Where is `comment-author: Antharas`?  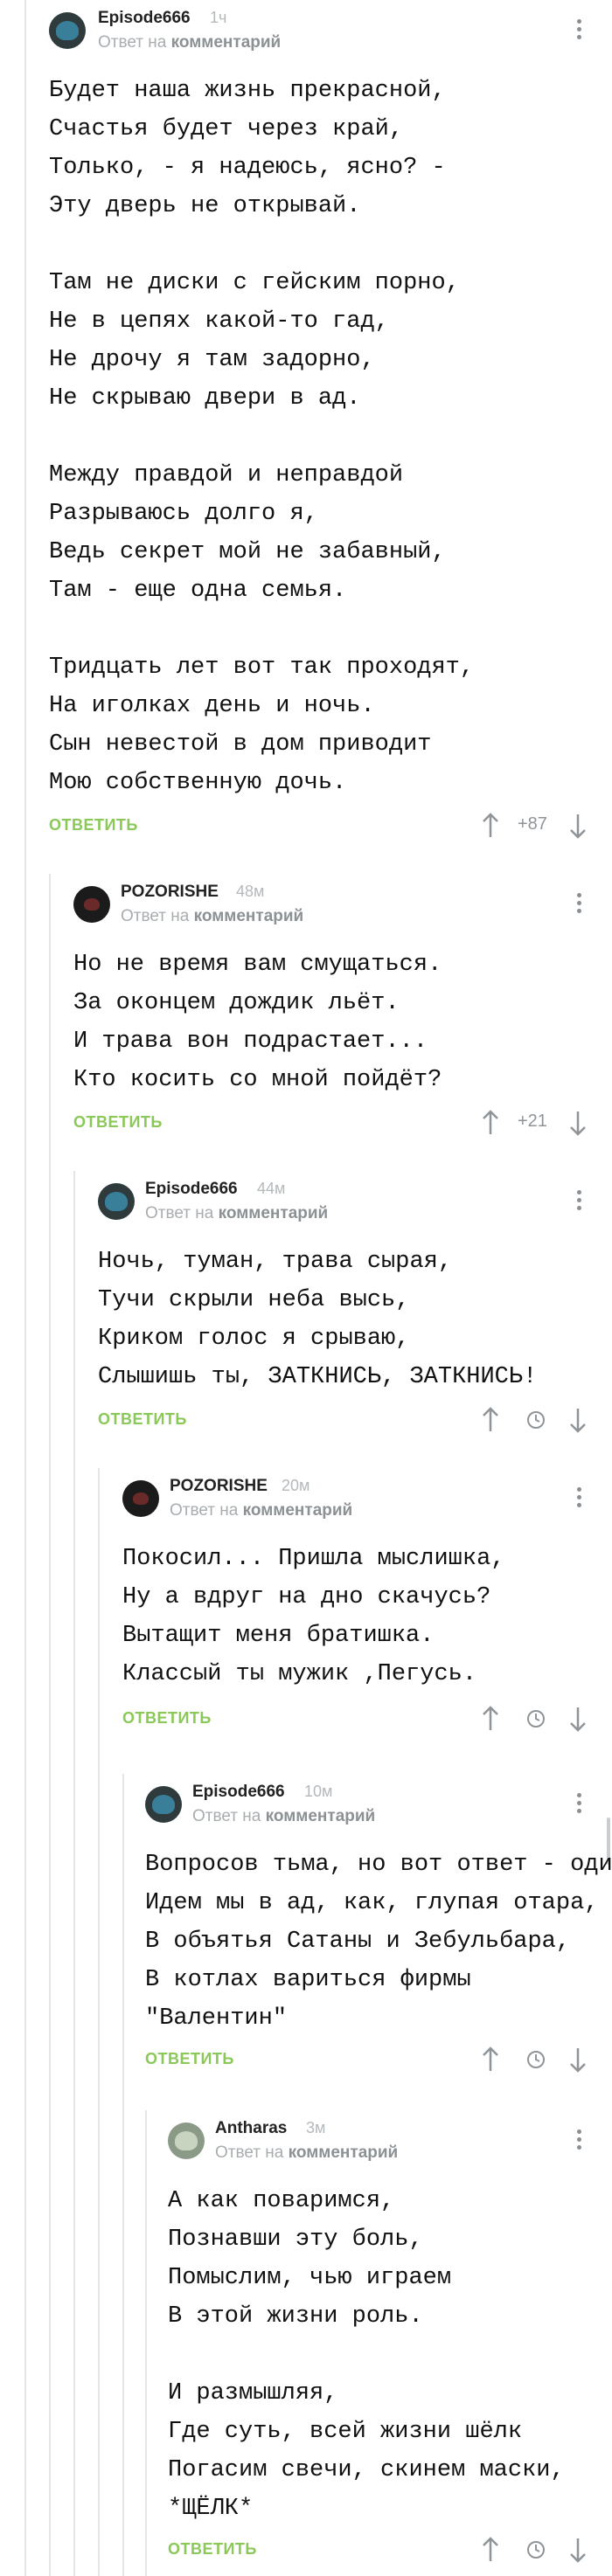
comment-author: Antharas is located at coordinates (251, 2128).